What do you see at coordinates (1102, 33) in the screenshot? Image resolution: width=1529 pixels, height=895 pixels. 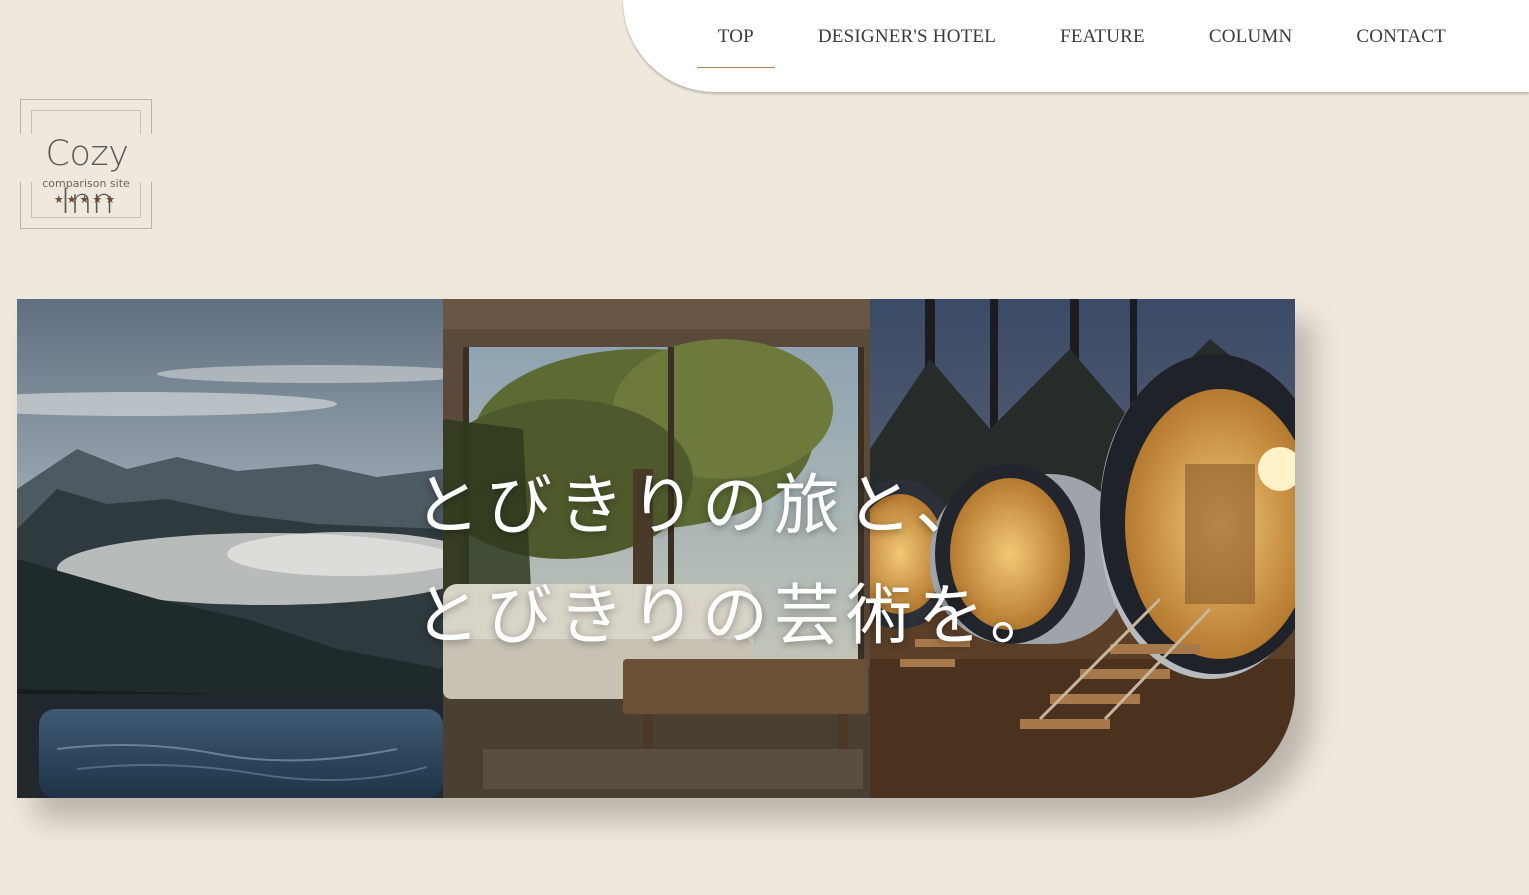 I see `nav-item-feature: FEATURE` at bounding box center [1102, 33].